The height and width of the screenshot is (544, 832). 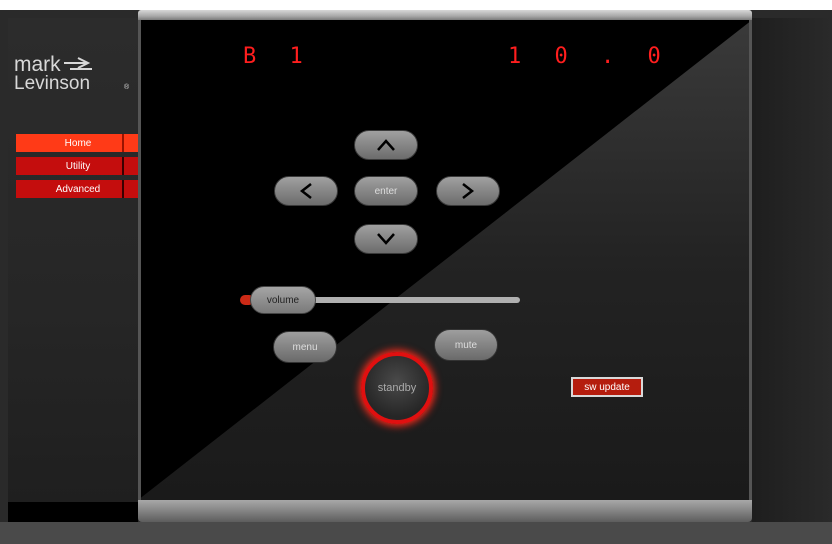 I want to click on sw-update-button: sw update, so click(x=607, y=387).